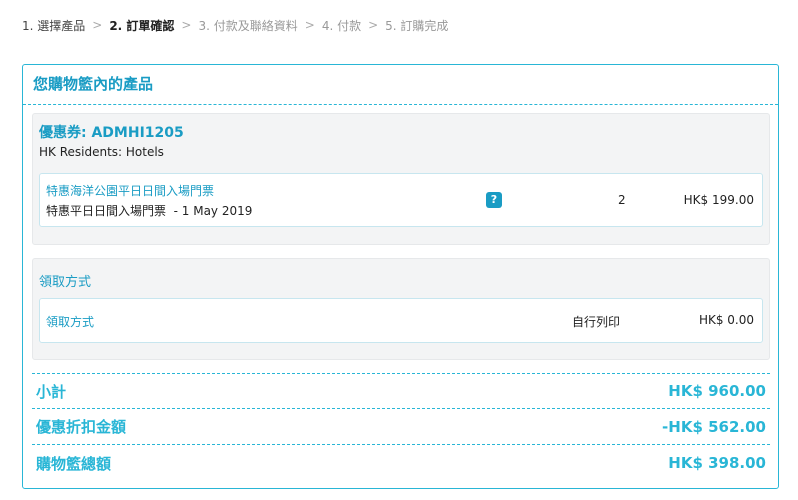  I want to click on step-payment-contact: 3. 付款及聯絡資料, so click(248, 25).